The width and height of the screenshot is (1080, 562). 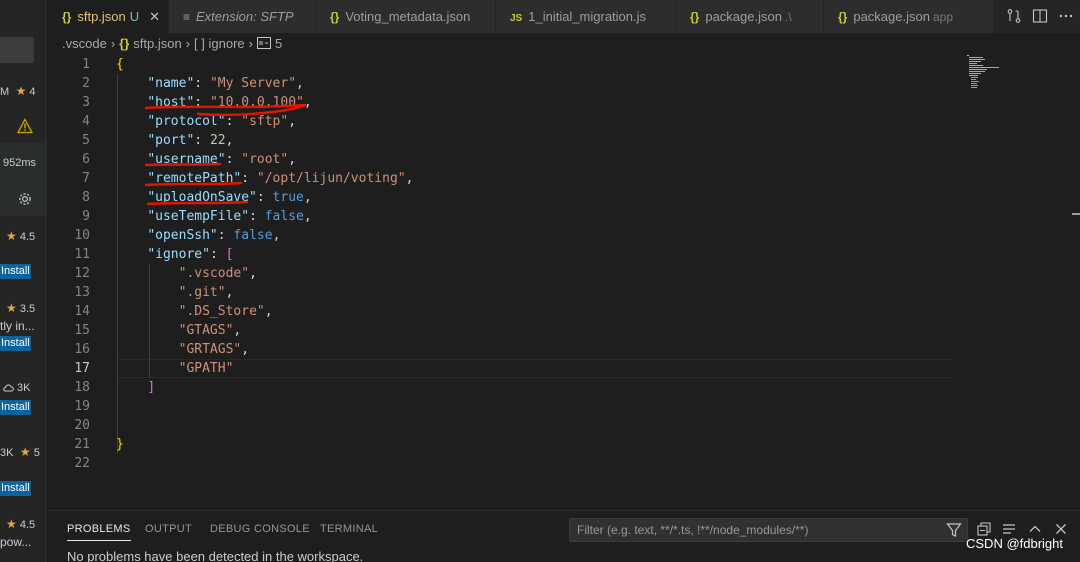 What do you see at coordinates (82, 463) in the screenshot?
I see `line-number: 22` at bounding box center [82, 463].